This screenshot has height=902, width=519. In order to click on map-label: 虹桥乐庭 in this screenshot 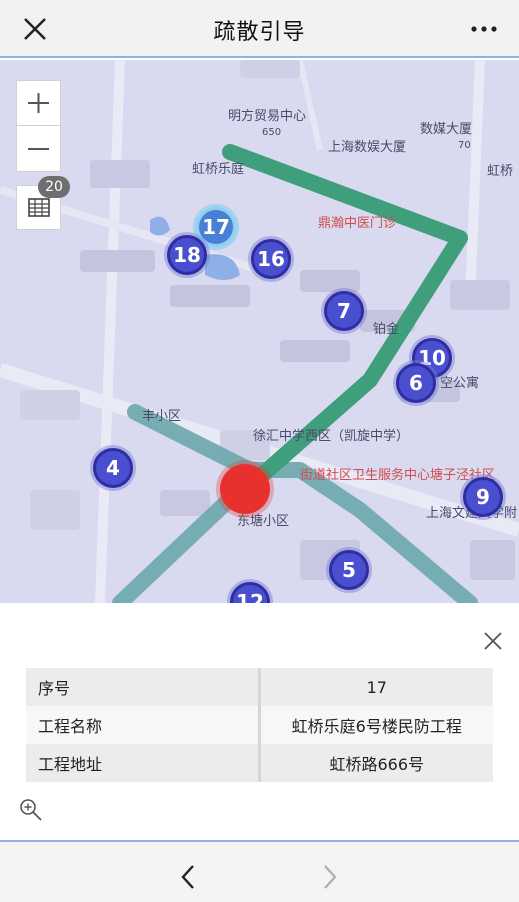, I will do `click(218, 169)`.